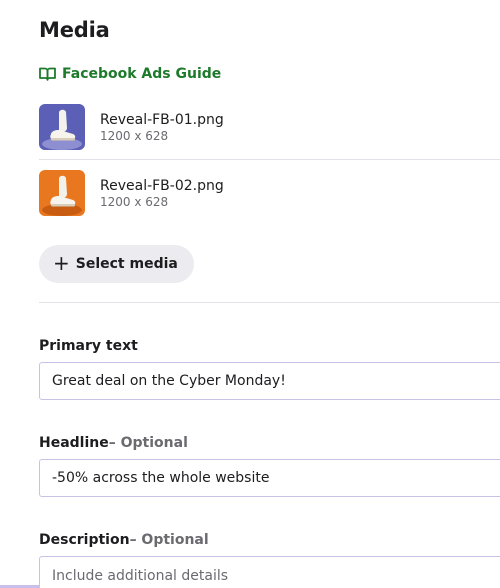 The height and width of the screenshot is (588, 500). I want to click on facebook-ads-guide-link: Facebook Ads Guide, so click(130, 74).